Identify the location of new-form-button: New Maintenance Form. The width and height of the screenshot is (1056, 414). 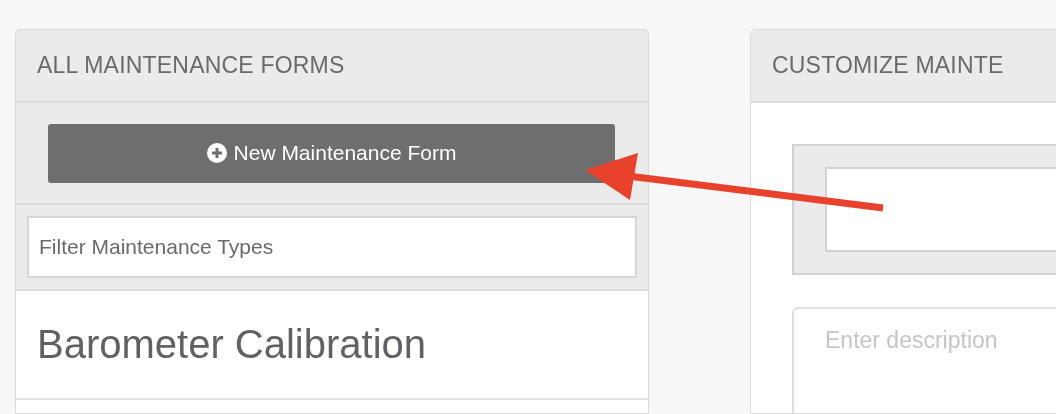
(331, 153).